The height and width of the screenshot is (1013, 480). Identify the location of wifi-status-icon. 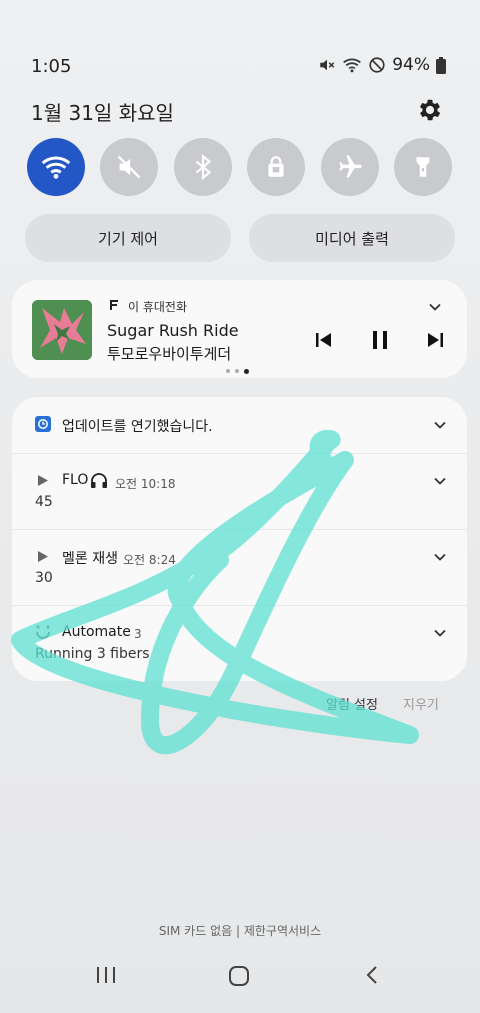
(352, 65).